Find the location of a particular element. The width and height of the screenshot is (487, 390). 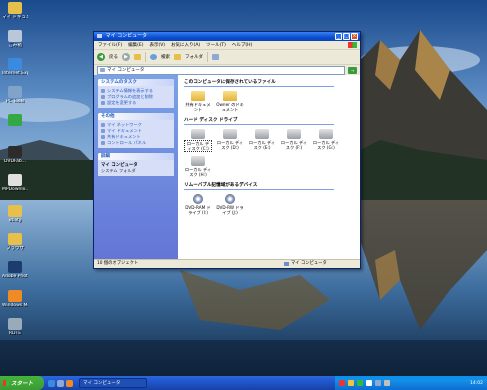

folders-icon is located at coordinates (177, 57).